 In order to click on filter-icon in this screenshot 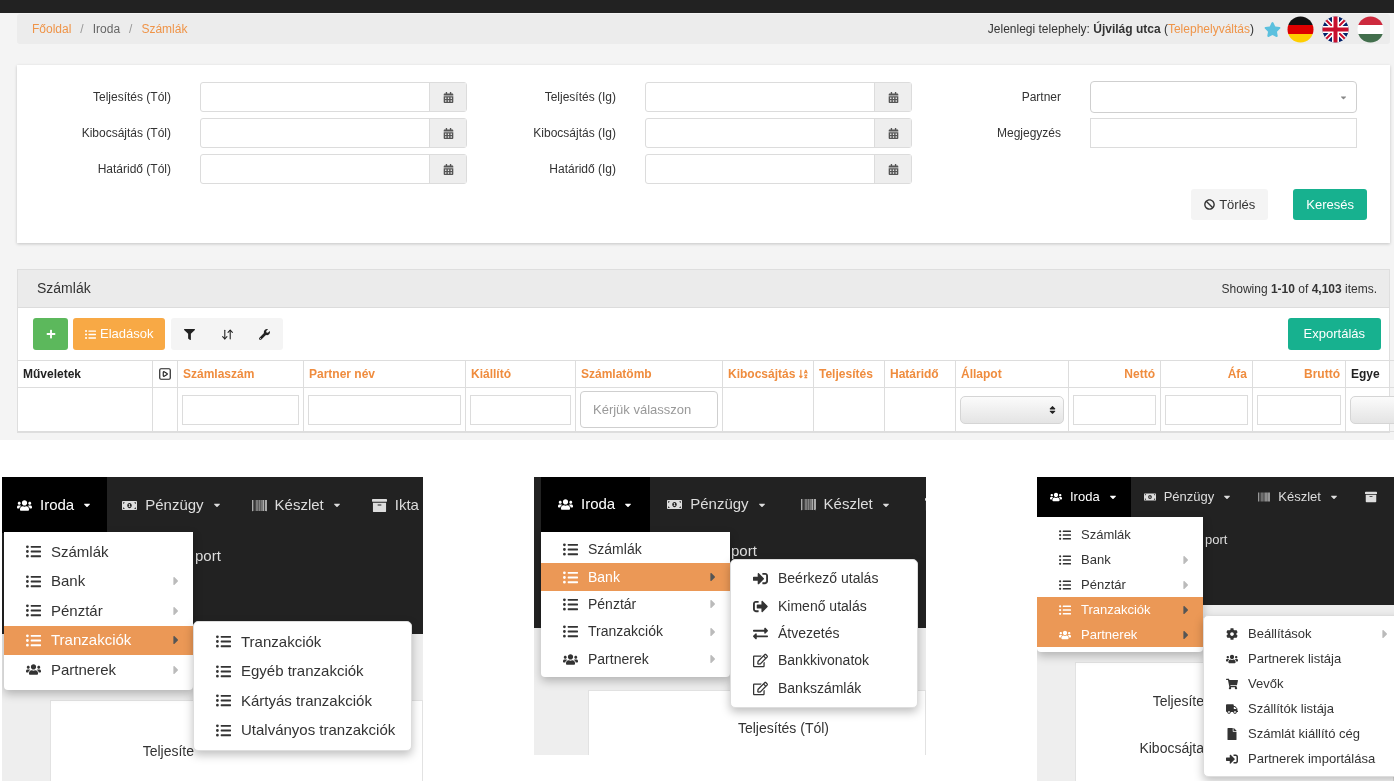, I will do `click(190, 334)`.